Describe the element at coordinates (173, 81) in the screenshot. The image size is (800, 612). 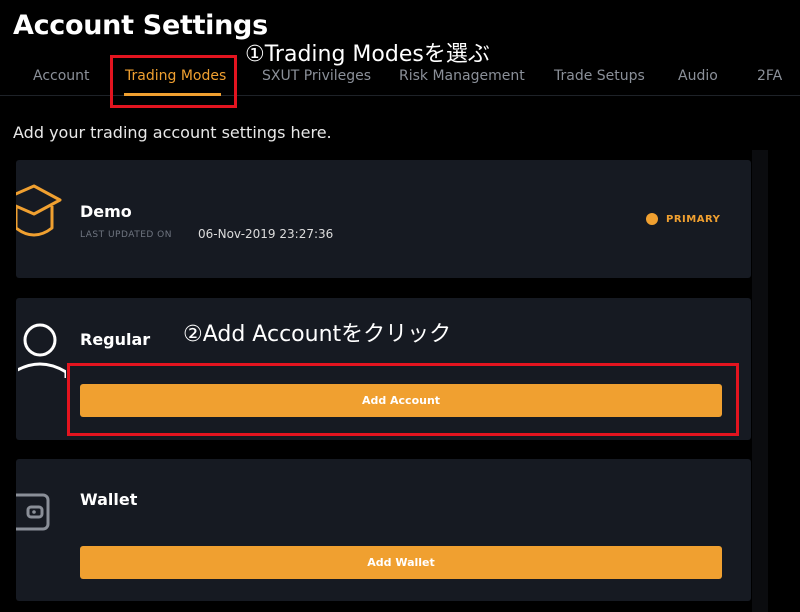
I see `highlight-box-tab` at that location.